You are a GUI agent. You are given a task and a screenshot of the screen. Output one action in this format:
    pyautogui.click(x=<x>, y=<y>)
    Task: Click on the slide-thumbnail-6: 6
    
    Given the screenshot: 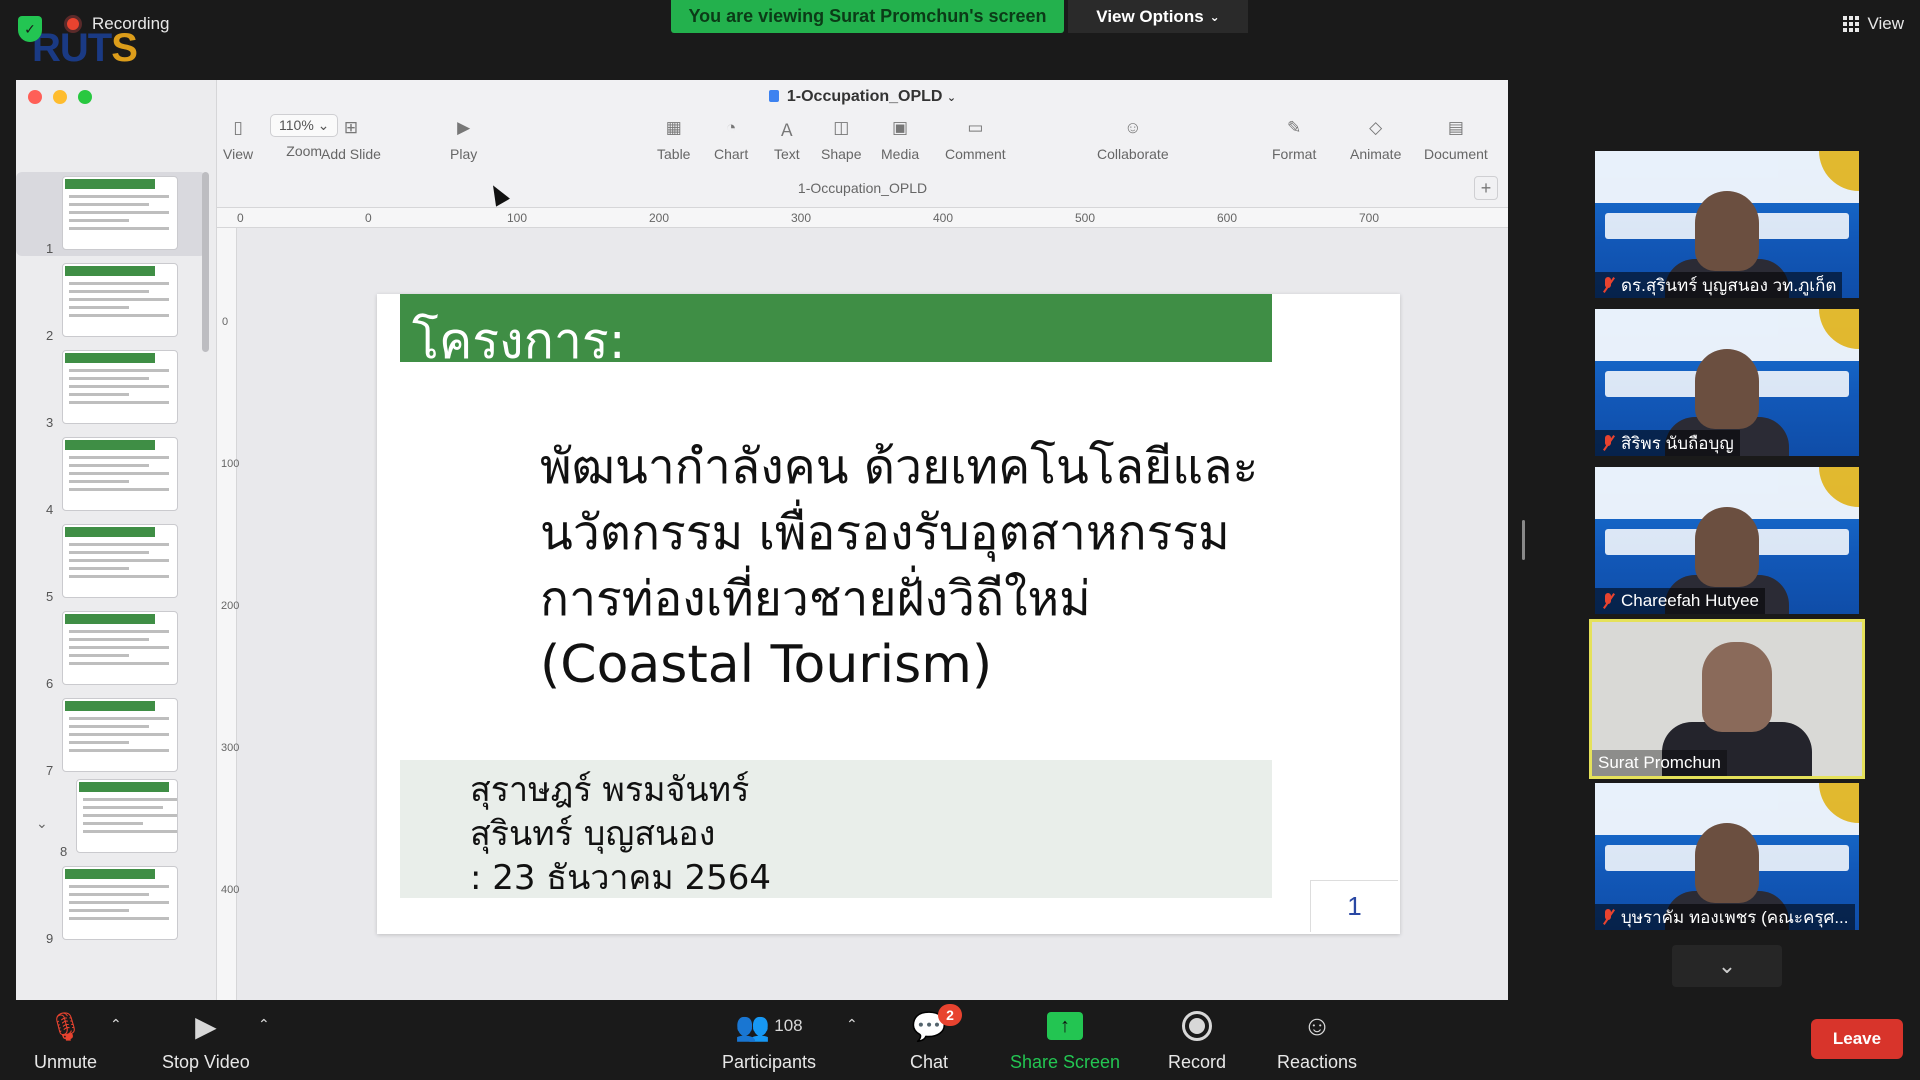 What is the action you would take?
    pyautogui.click(x=111, y=649)
    